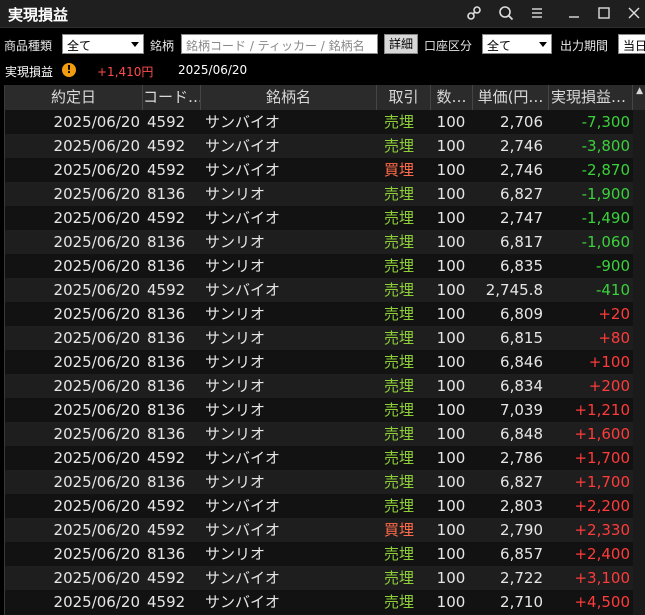 This screenshot has height=615, width=645. I want to click on table-row: 2025/06/20 8136 サンリオ 売埋 100 6,857 +2,400, so click(325, 554).